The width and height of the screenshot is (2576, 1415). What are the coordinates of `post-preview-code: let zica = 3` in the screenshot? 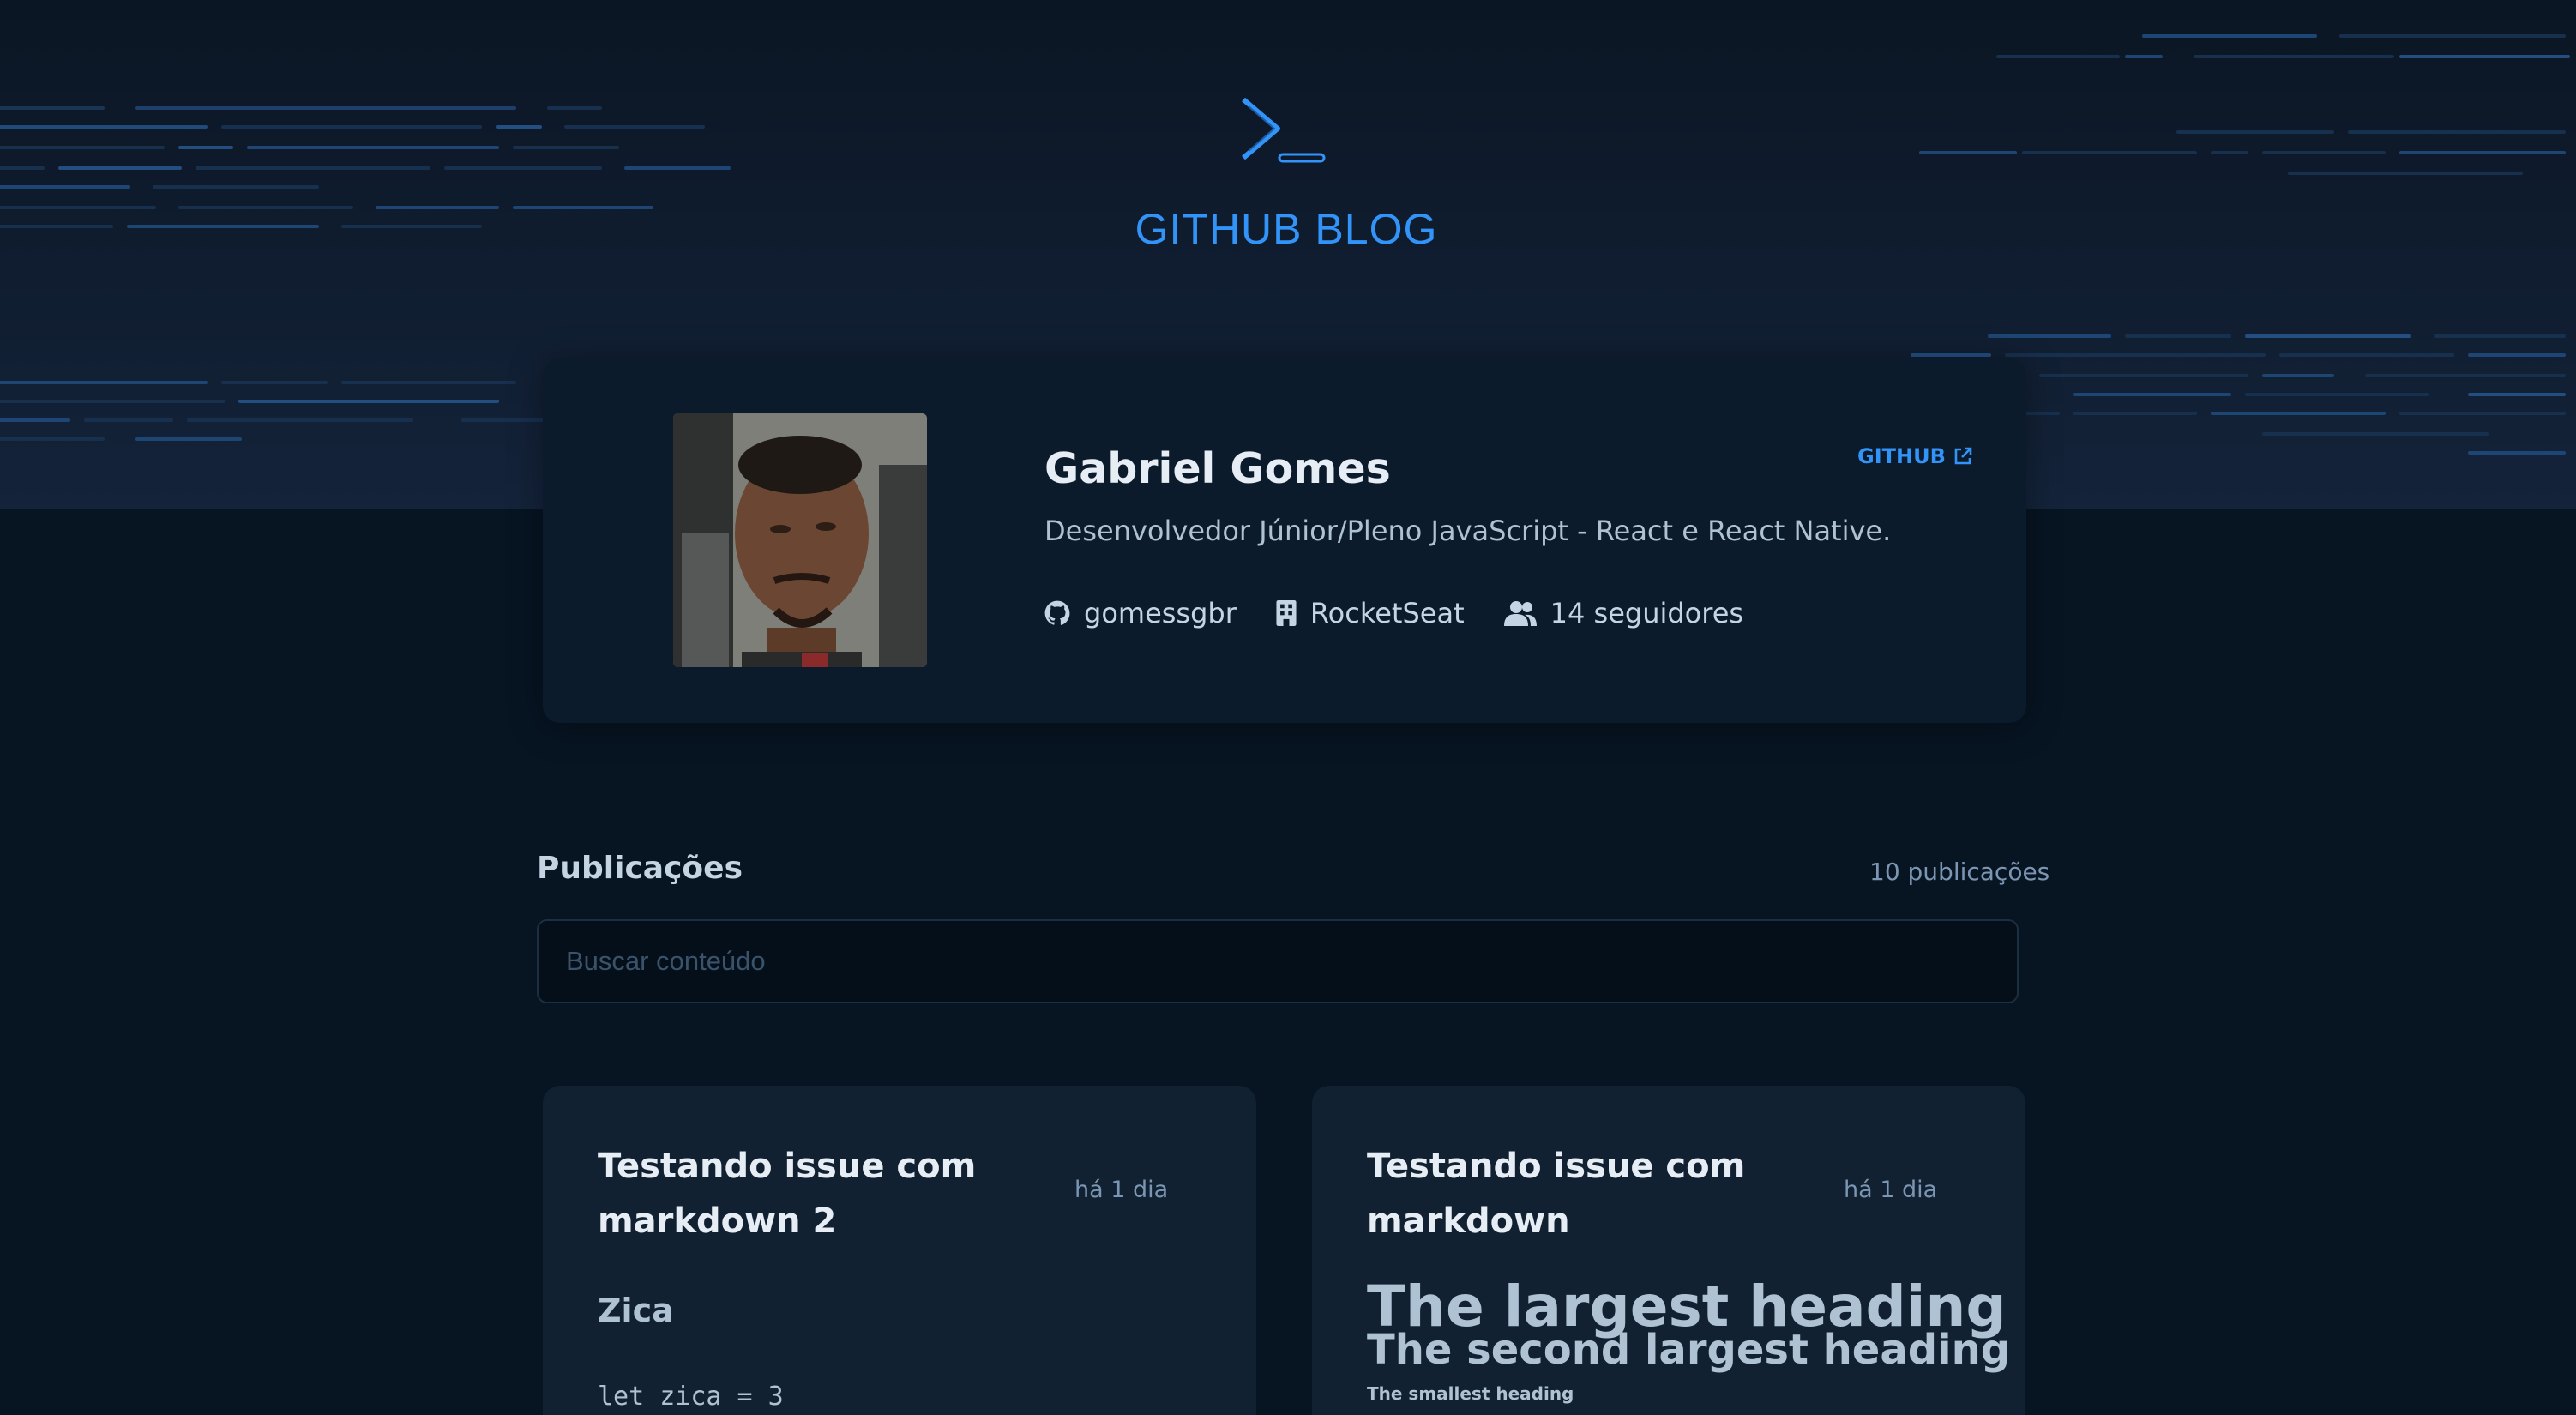 It's located at (691, 1397).